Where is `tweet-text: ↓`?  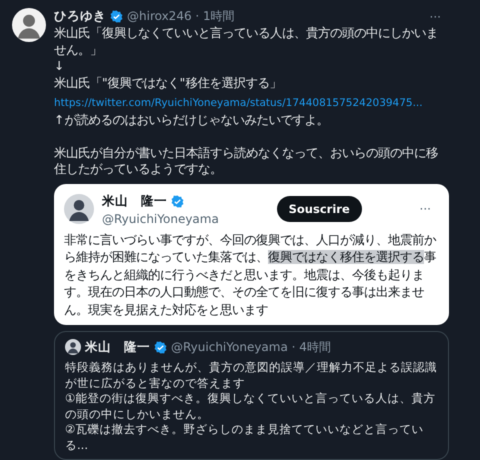 tweet-text: ↓ is located at coordinates (60, 66).